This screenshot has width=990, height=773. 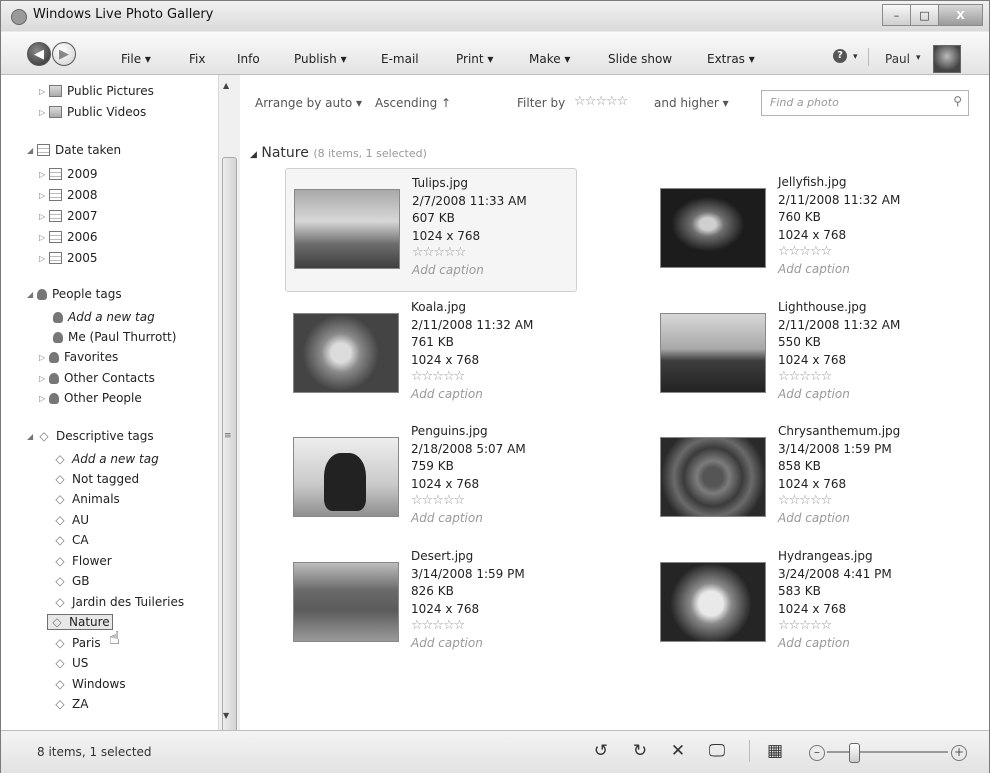 I want to click on nav-item-me: Me (Paul Thurrott), so click(x=114, y=337).